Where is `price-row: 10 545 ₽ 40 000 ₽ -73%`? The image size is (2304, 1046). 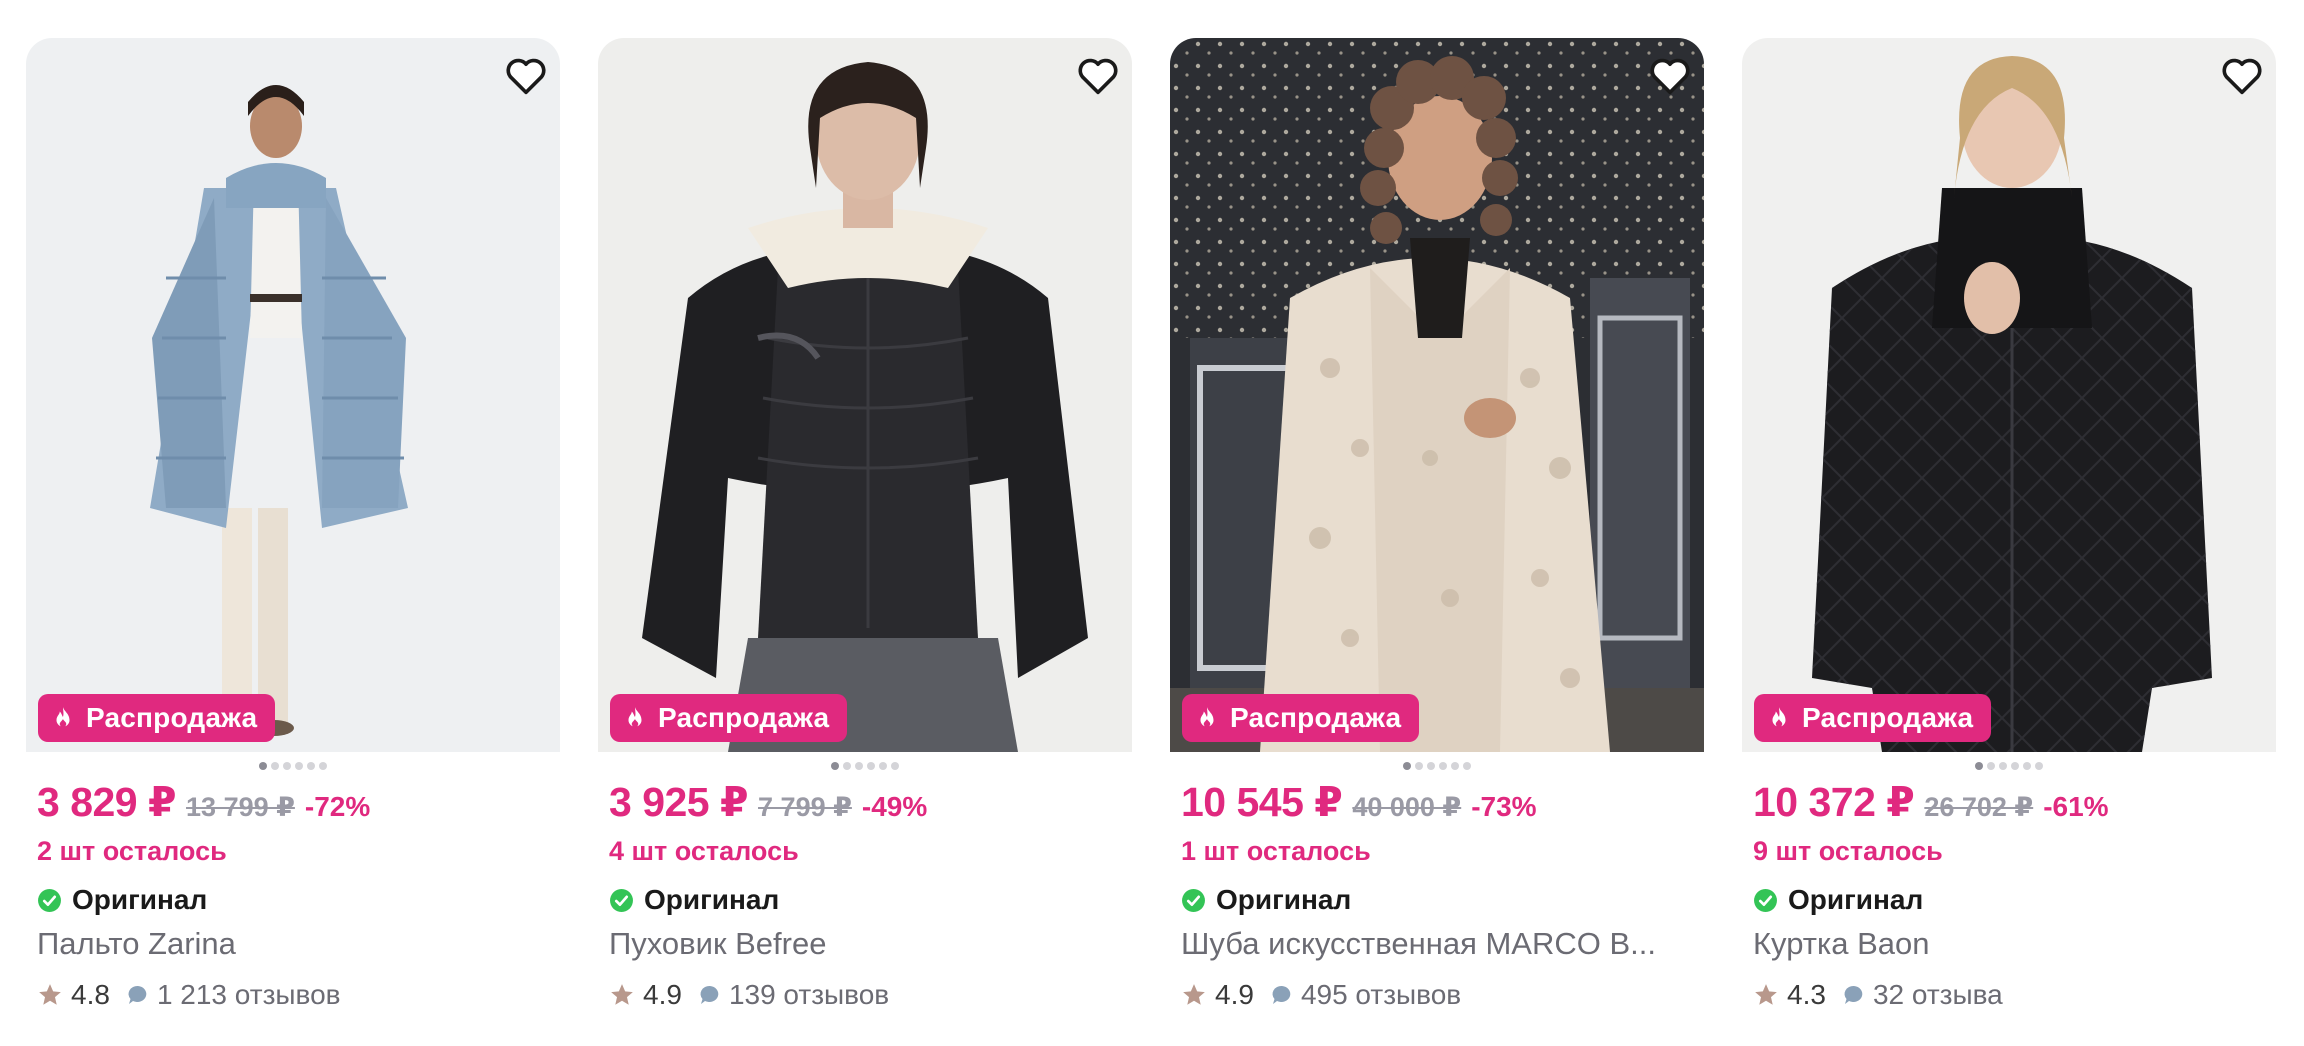 price-row: 10 545 ₽ 40 000 ₽ -73% is located at coordinates (1442, 804).